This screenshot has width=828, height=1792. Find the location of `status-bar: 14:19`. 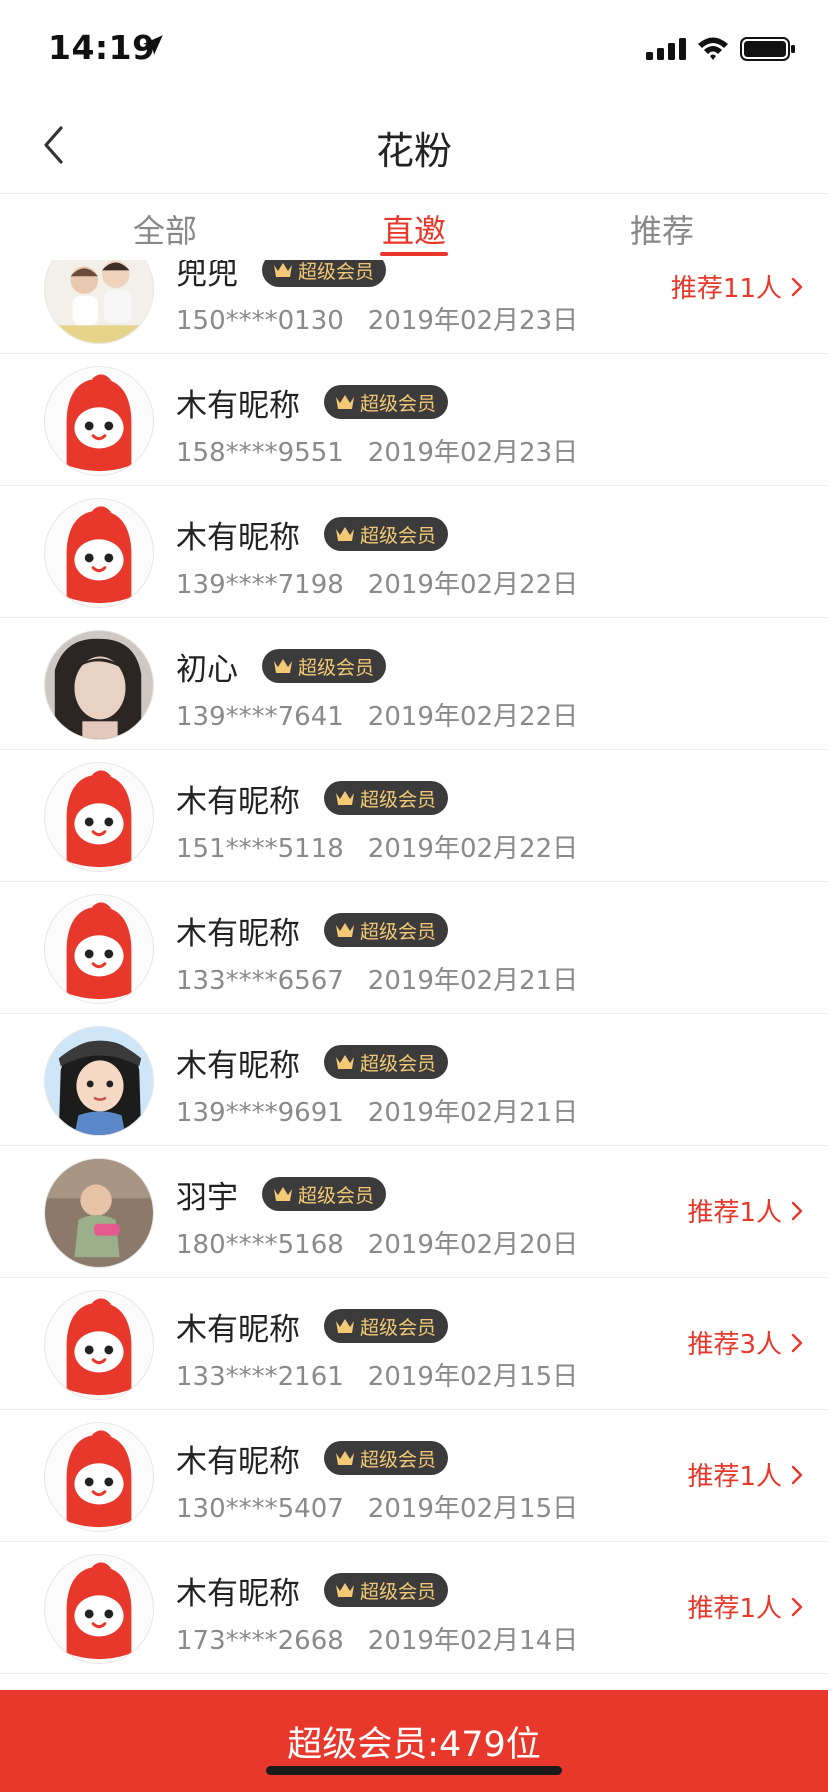

status-bar: 14:19 is located at coordinates (414, 48).